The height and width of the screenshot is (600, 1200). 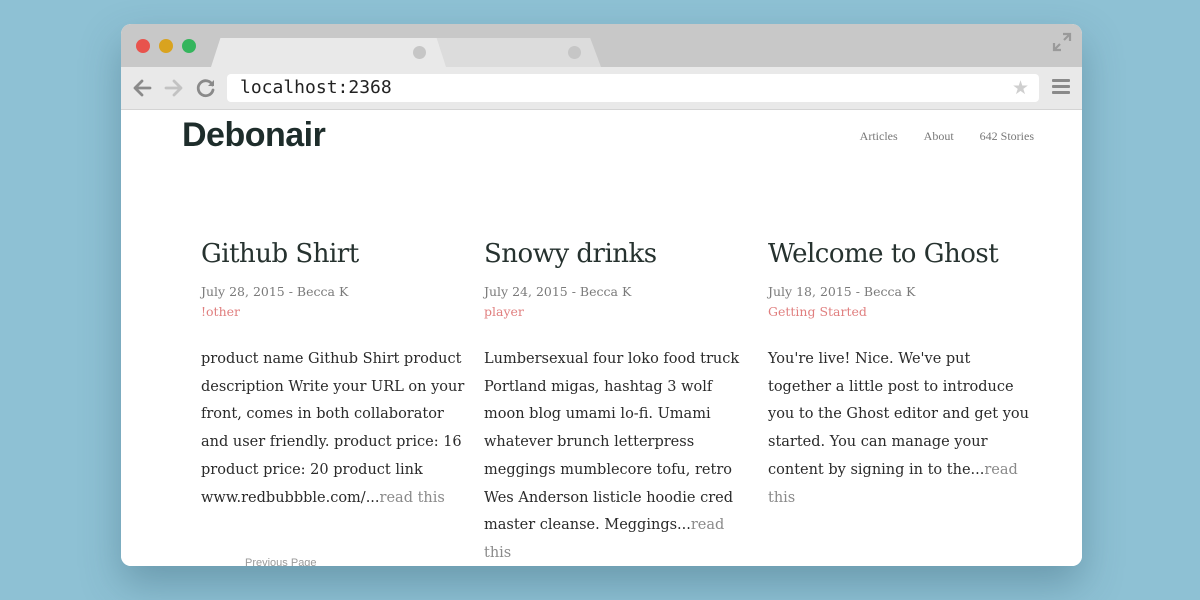 I want to click on post-meta: July 24, 2015 - Becca K, so click(x=558, y=291).